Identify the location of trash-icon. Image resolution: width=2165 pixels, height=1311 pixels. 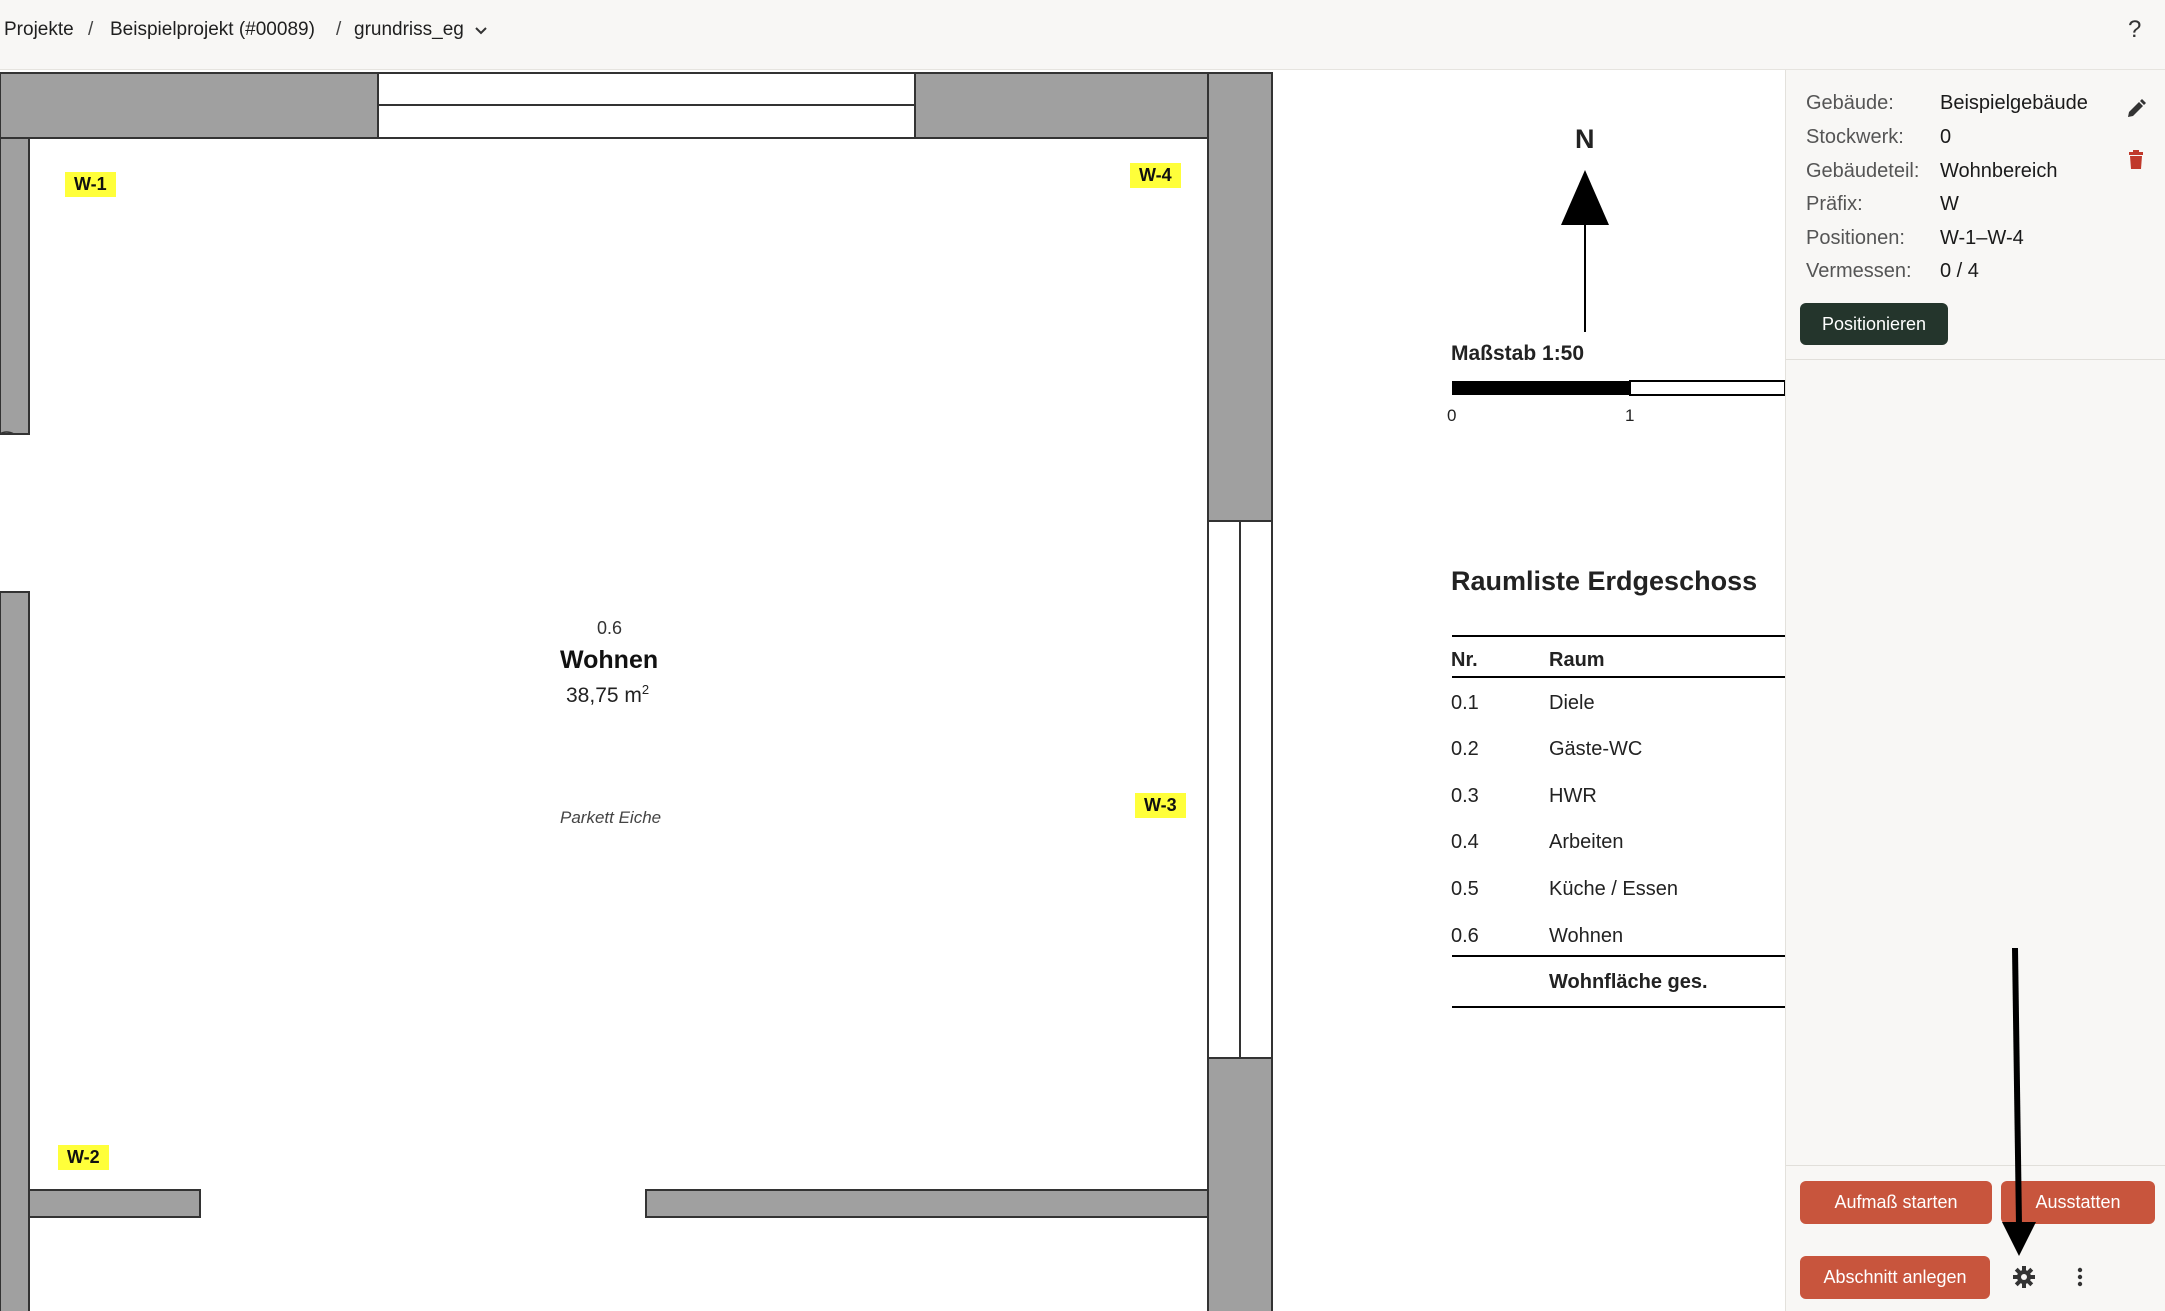
(2136, 160).